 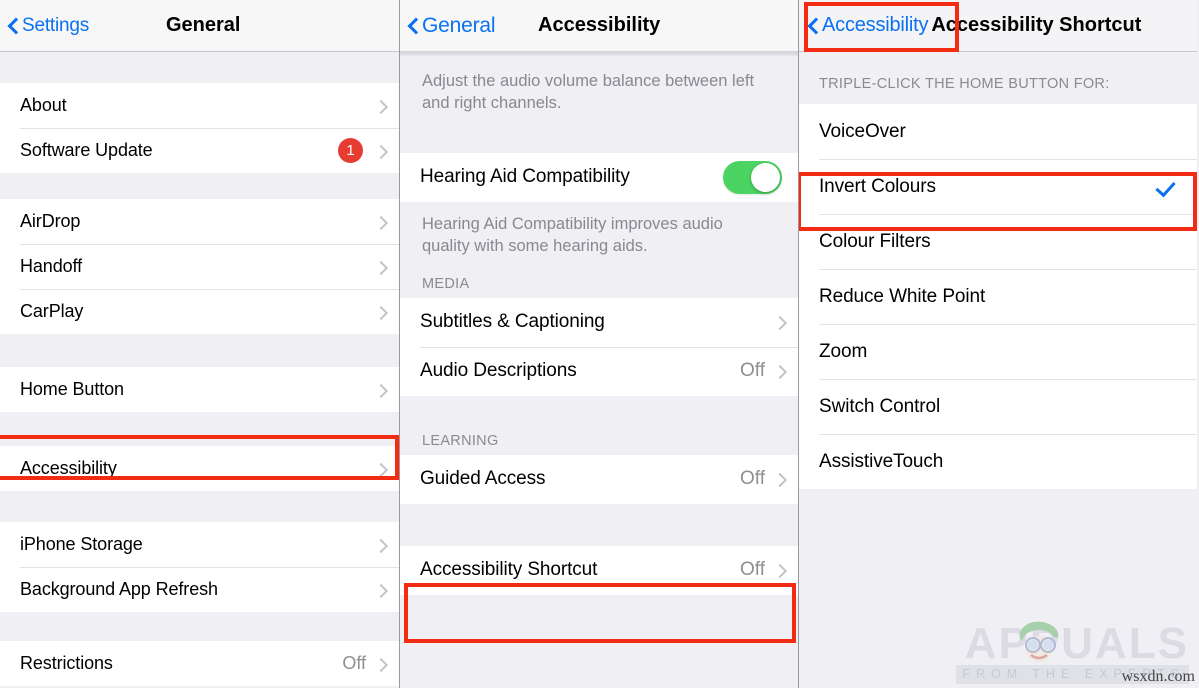 What do you see at coordinates (199, 221) in the screenshot?
I see `row-airdrop: AirDrop` at bounding box center [199, 221].